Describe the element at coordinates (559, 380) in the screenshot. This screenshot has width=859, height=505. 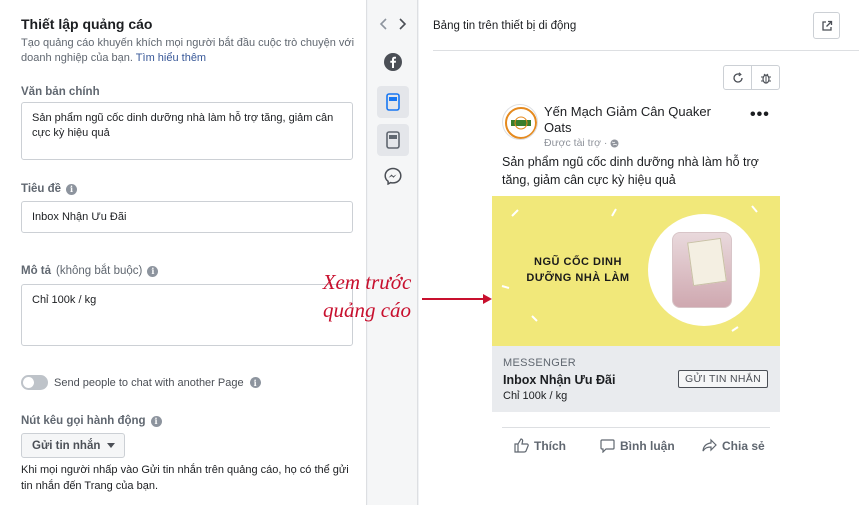
I see `cta-headline: Inbox Nhận Ưu Đãi` at that location.